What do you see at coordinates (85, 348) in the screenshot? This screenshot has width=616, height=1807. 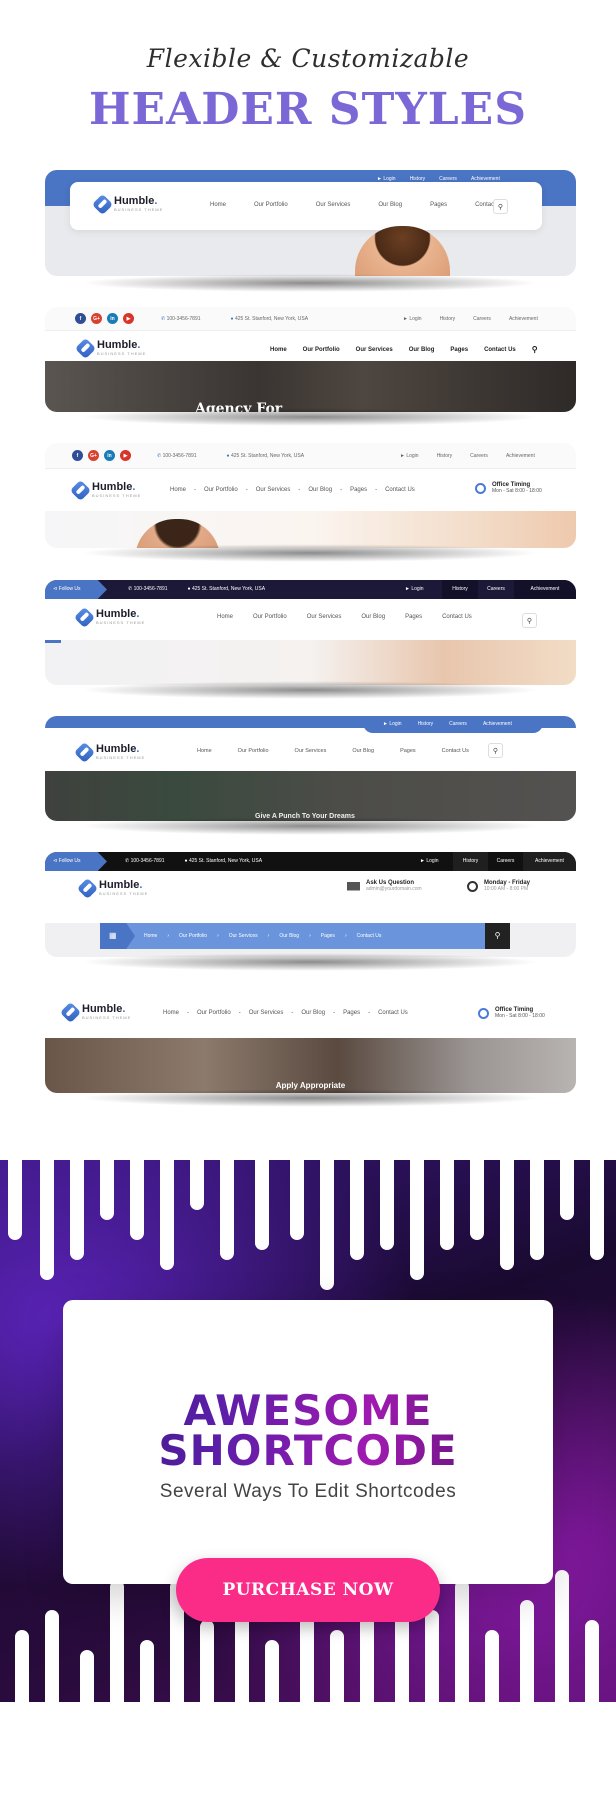 I see `logo-icon` at bounding box center [85, 348].